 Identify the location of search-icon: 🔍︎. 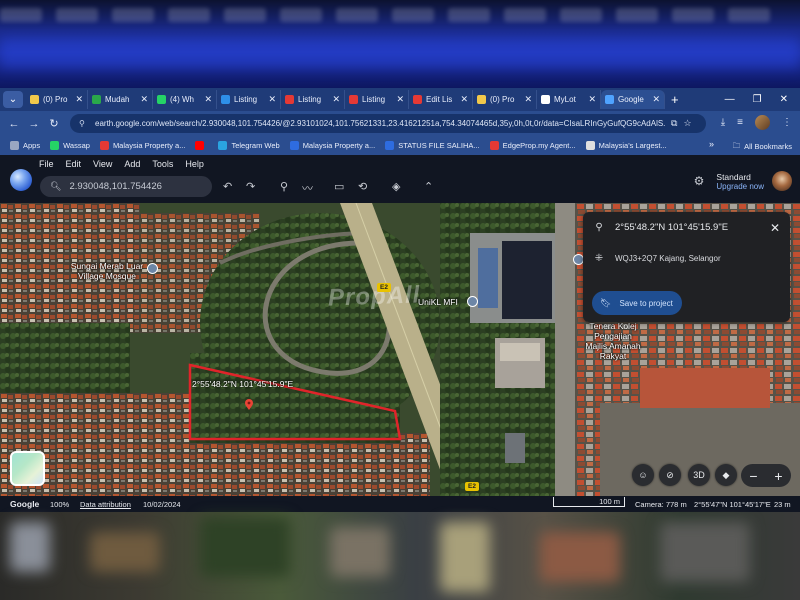
(56, 186).